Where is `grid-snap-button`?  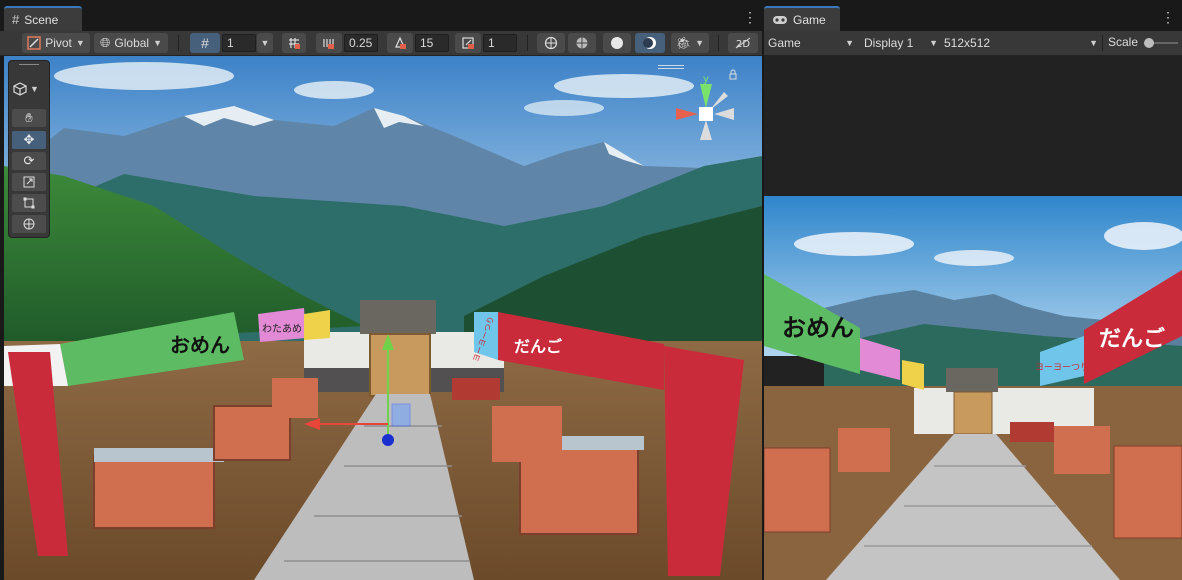
grid-snap-button is located at coordinates (294, 43).